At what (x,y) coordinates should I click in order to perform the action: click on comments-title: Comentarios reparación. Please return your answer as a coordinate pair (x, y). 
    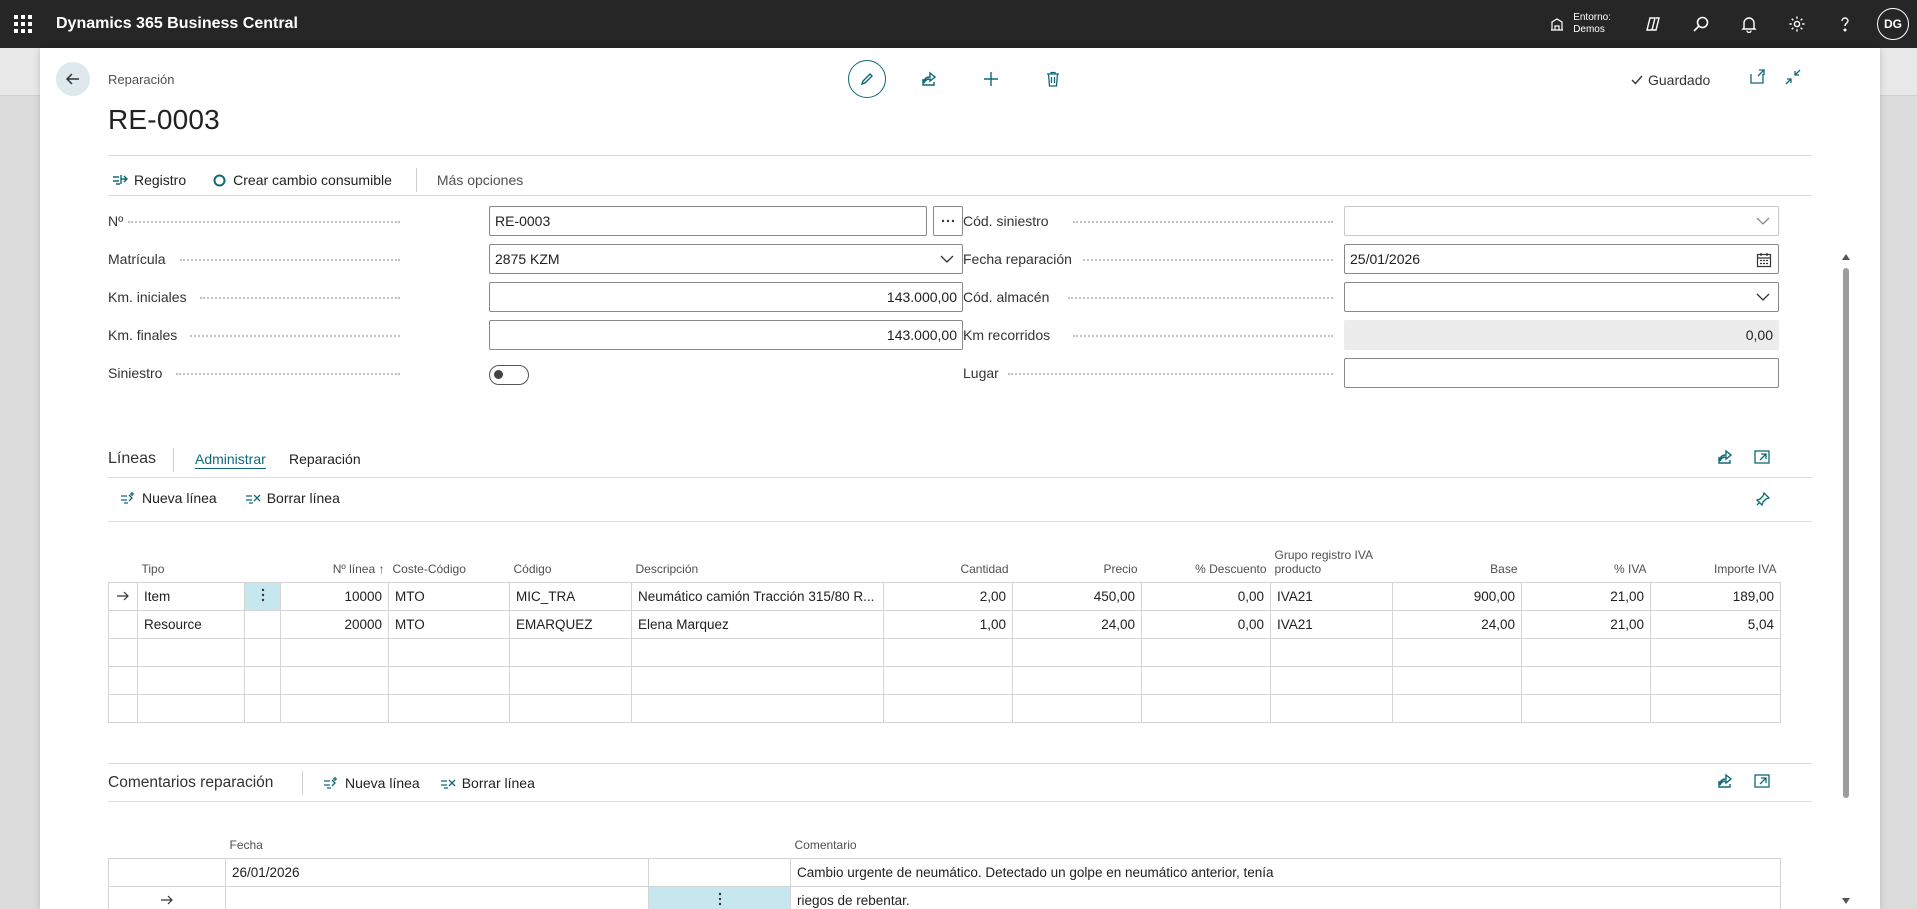
    Looking at the image, I should click on (190, 783).